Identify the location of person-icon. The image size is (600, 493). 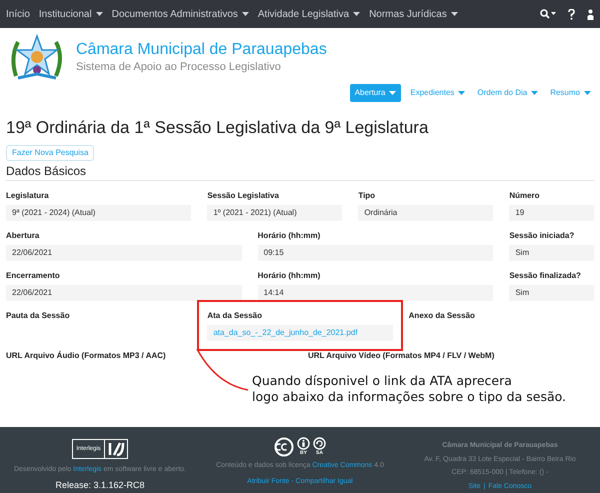
(303, 443).